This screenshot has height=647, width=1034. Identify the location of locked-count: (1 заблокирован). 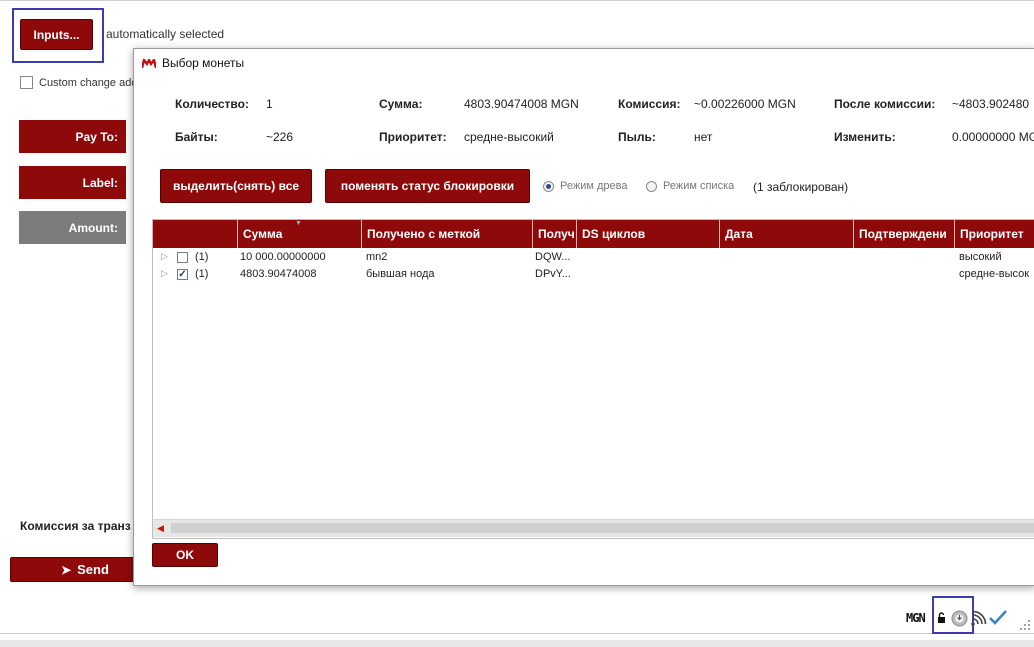
(801, 187).